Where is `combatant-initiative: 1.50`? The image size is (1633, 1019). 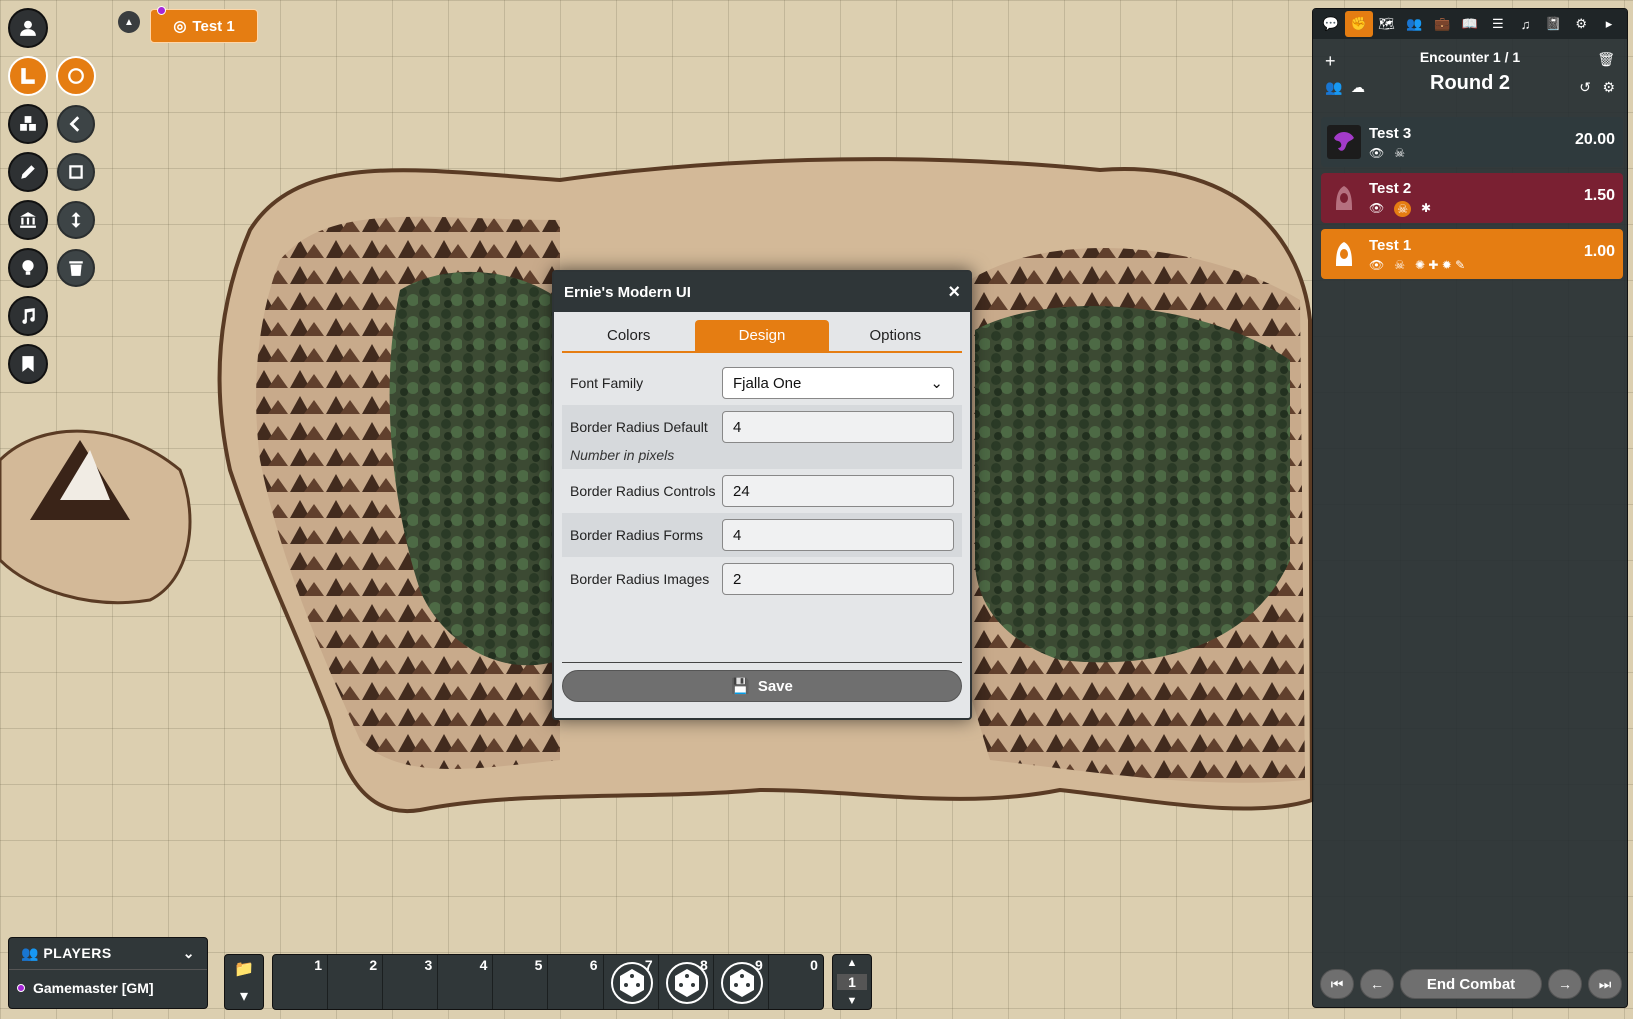
combatant-initiative: 1.50 is located at coordinates (1599, 195).